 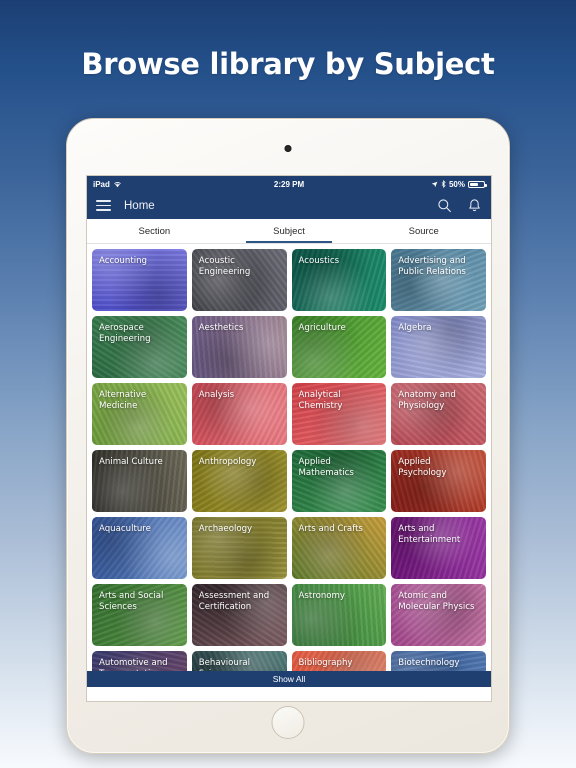 What do you see at coordinates (477, 184) in the screenshot?
I see `battery-icon` at bounding box center [477, 184].